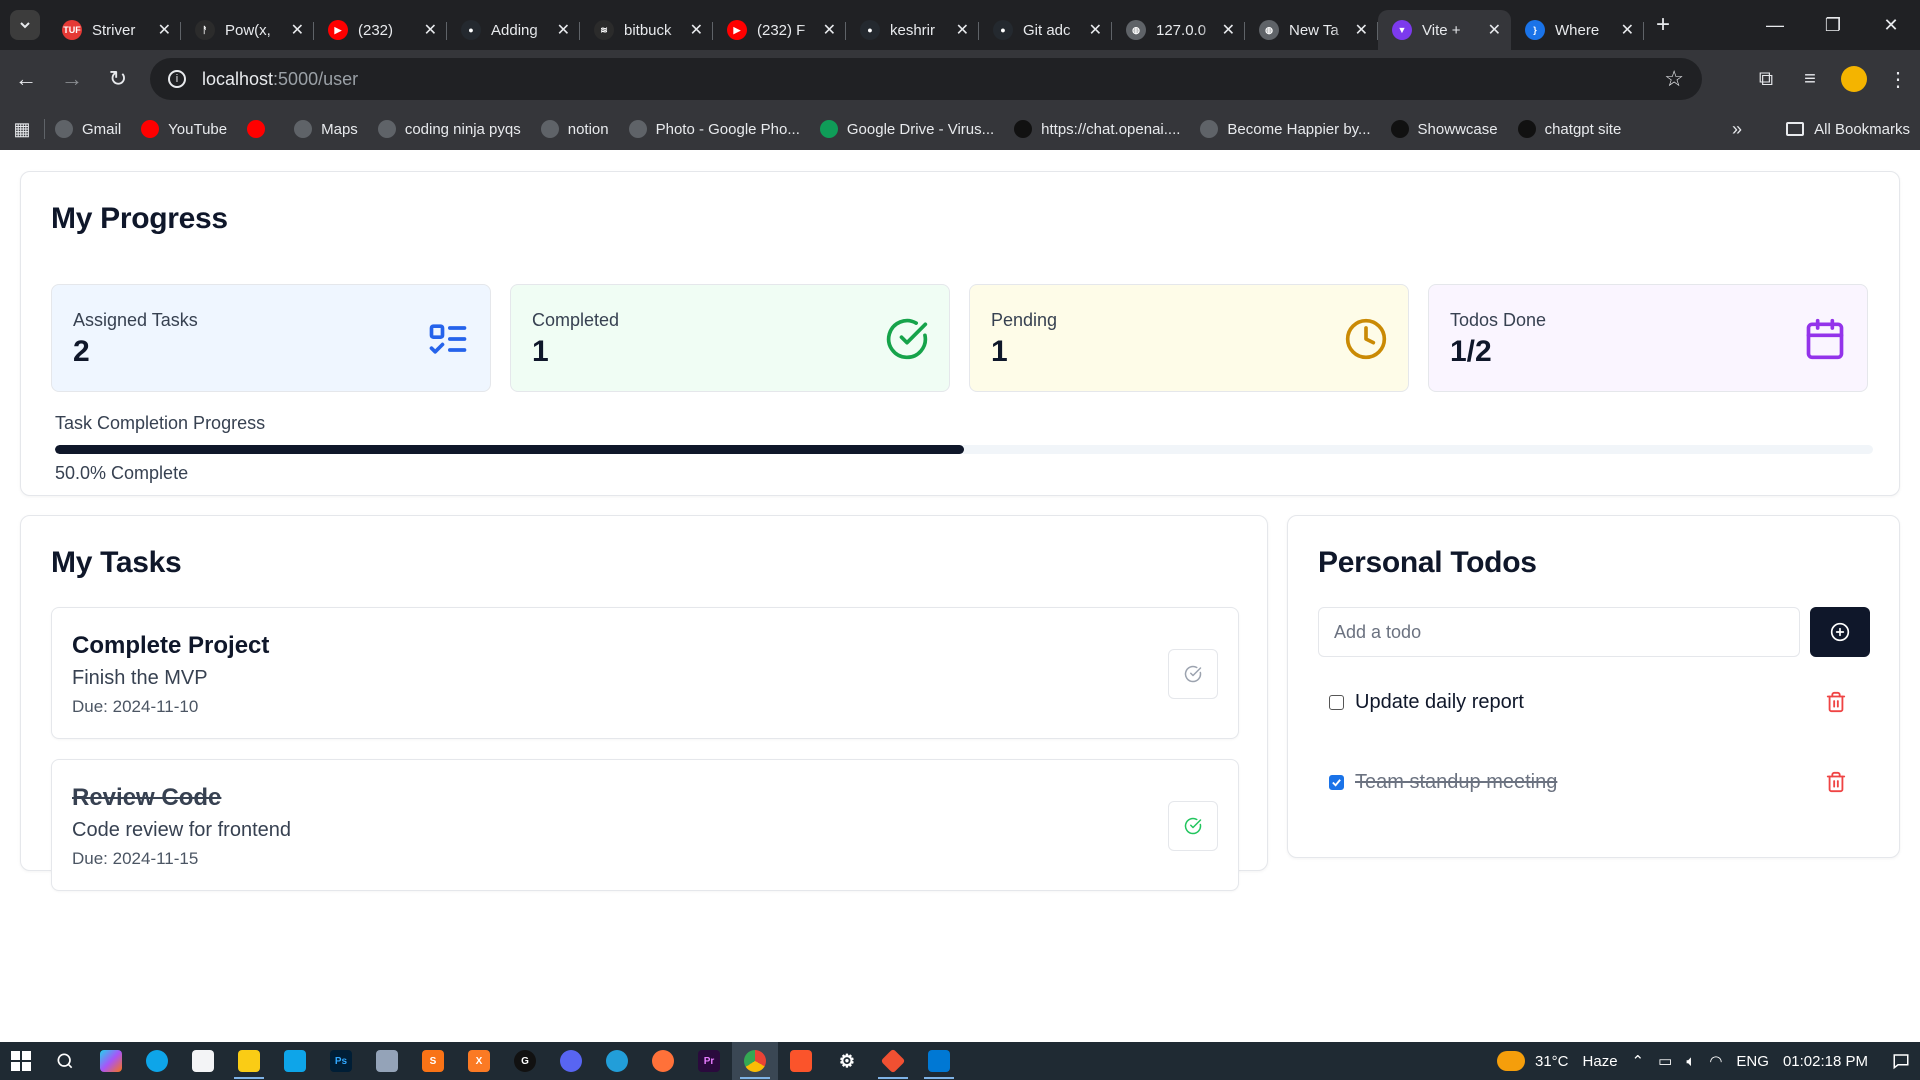 The height and width of the screenshot is (1080, 1920). What do you see at coordinates (1898, 79) in the screenshot?
I see `menu-icon: ⋮` at bounding box center [1898, 79].